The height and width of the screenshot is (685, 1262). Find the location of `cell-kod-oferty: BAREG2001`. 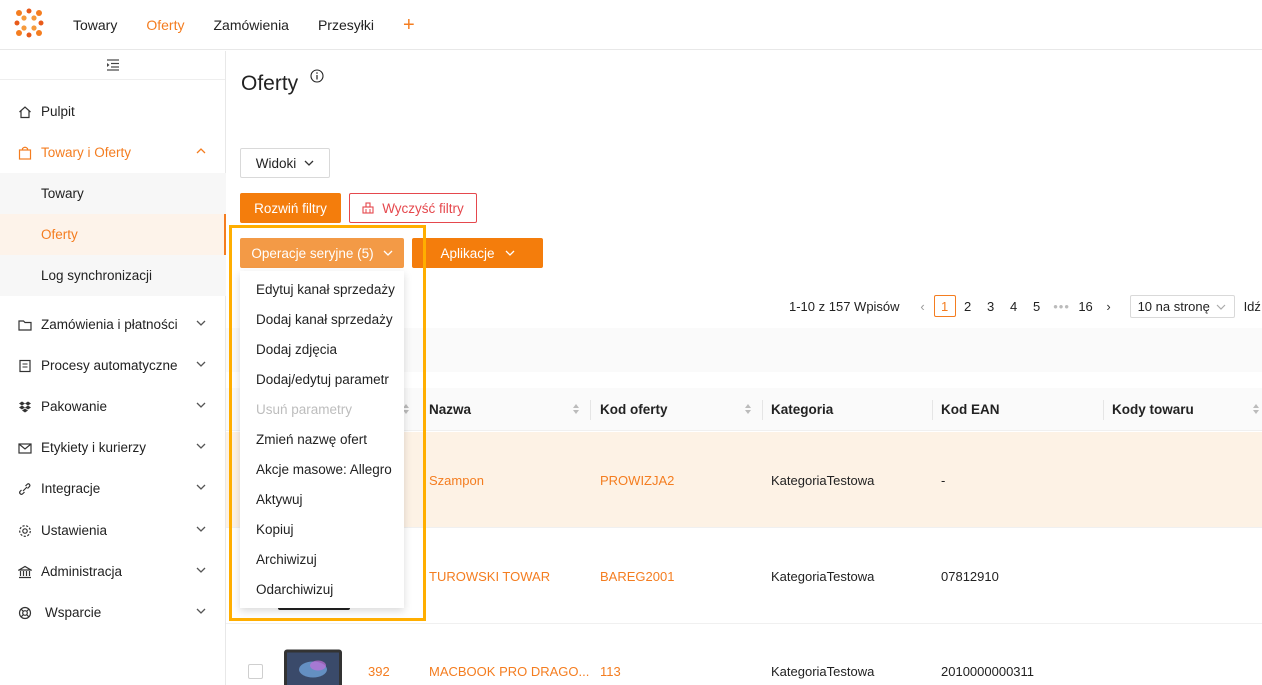

cell-kod-oferty: BAREG2001 is located at coordinates (637, 576).